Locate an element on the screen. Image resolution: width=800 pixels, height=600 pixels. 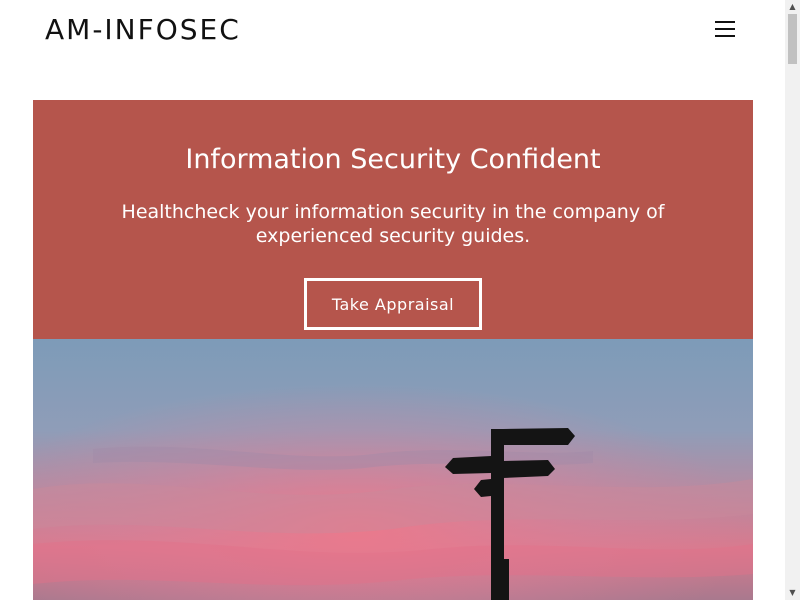
scroll-down-arrow-icon: ▼ is located at coordinates (792, 593).